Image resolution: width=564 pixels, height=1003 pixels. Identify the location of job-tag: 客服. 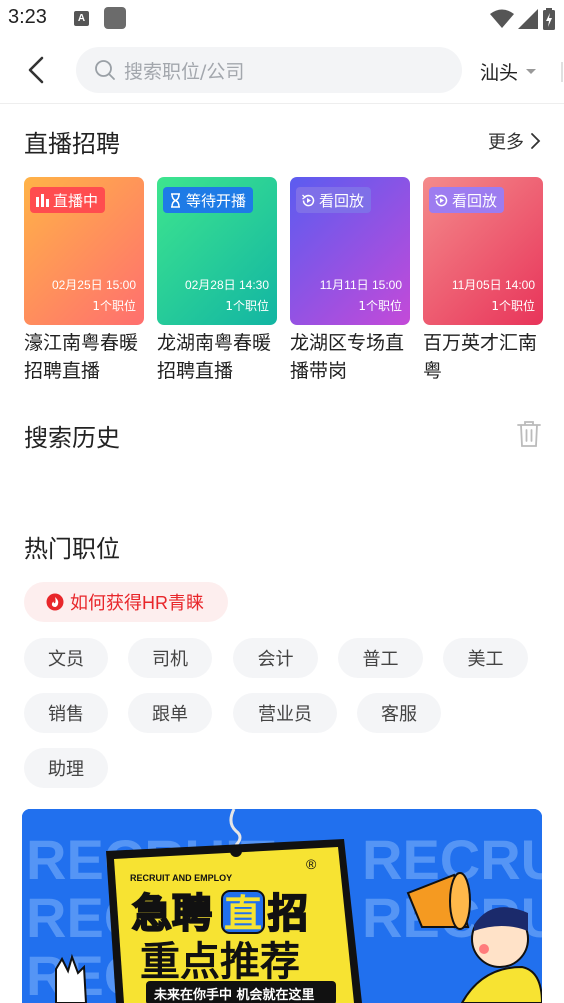
(399, 713).